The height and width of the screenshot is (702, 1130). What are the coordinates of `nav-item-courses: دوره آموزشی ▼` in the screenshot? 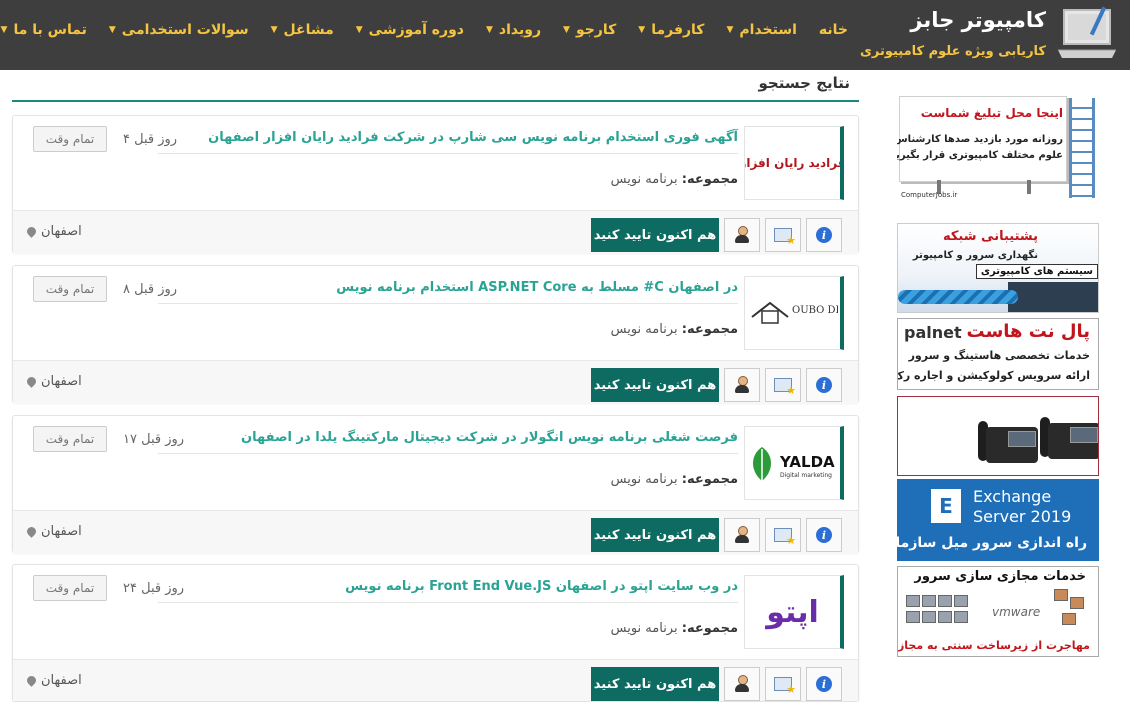 It's located at (410, 30).